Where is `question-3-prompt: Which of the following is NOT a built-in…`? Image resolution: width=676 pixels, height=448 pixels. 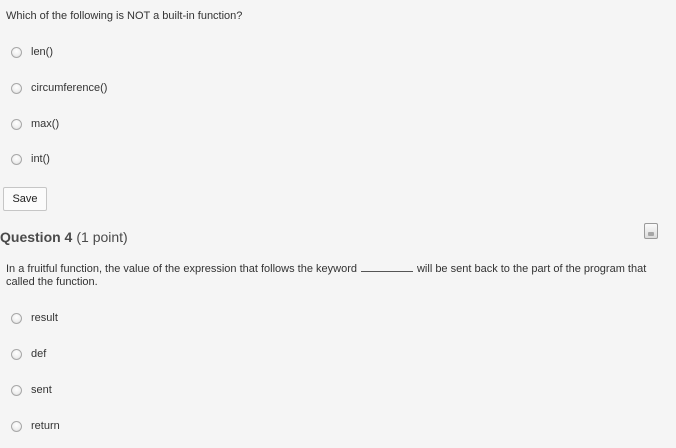
question-3-prompt: Which of the following is NOT a built-in… is located at coordinates (124, 16).